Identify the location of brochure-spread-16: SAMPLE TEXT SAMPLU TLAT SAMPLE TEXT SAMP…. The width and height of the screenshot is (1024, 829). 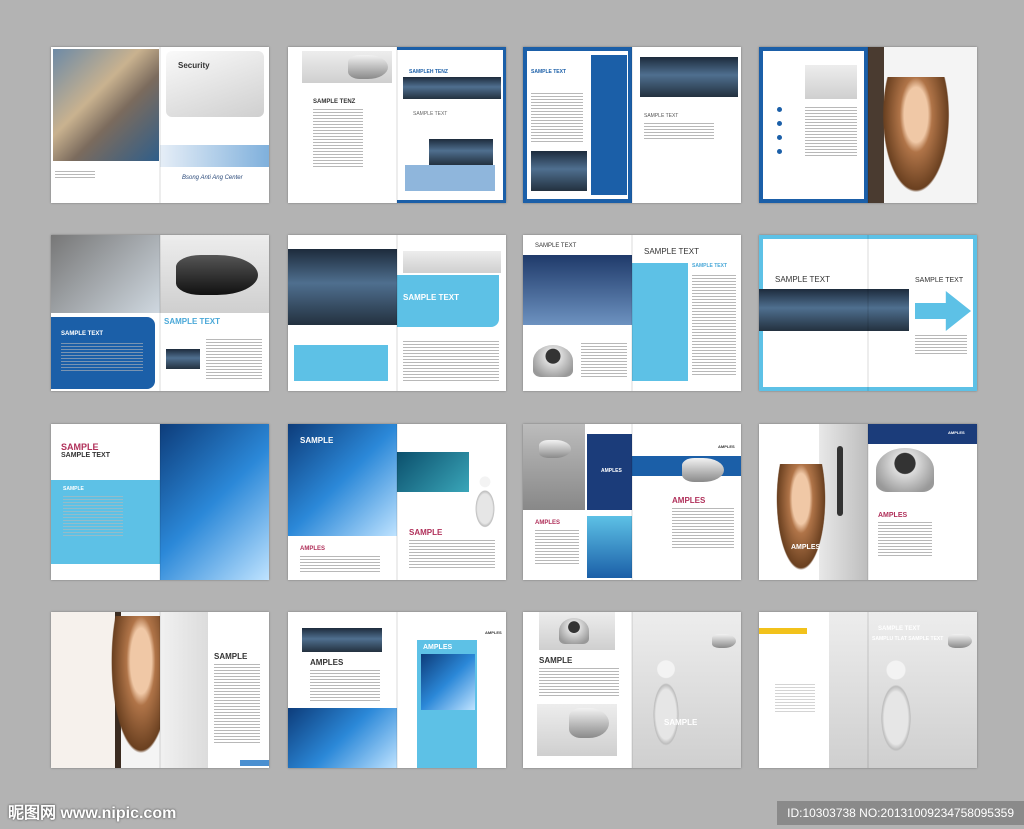
(868, 690).